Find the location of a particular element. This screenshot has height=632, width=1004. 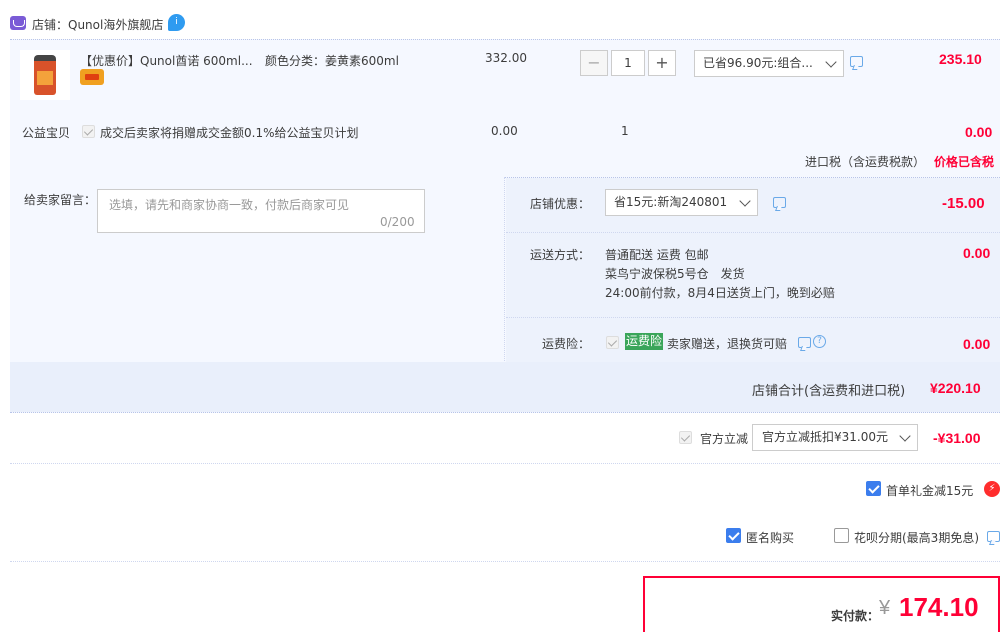

official-discount-value: -¥31.00 is located at coordinates (957, 438).